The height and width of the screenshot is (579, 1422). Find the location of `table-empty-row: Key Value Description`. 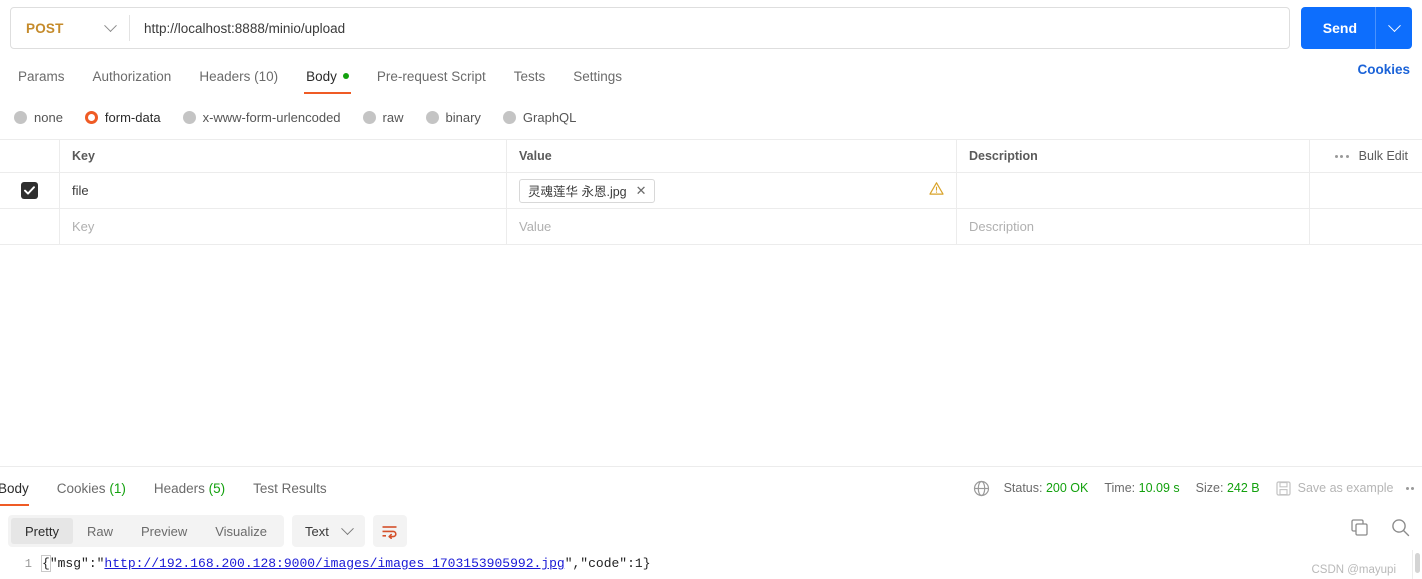

table-empty-row: Key Value Description is located at coordinates (711, 227).